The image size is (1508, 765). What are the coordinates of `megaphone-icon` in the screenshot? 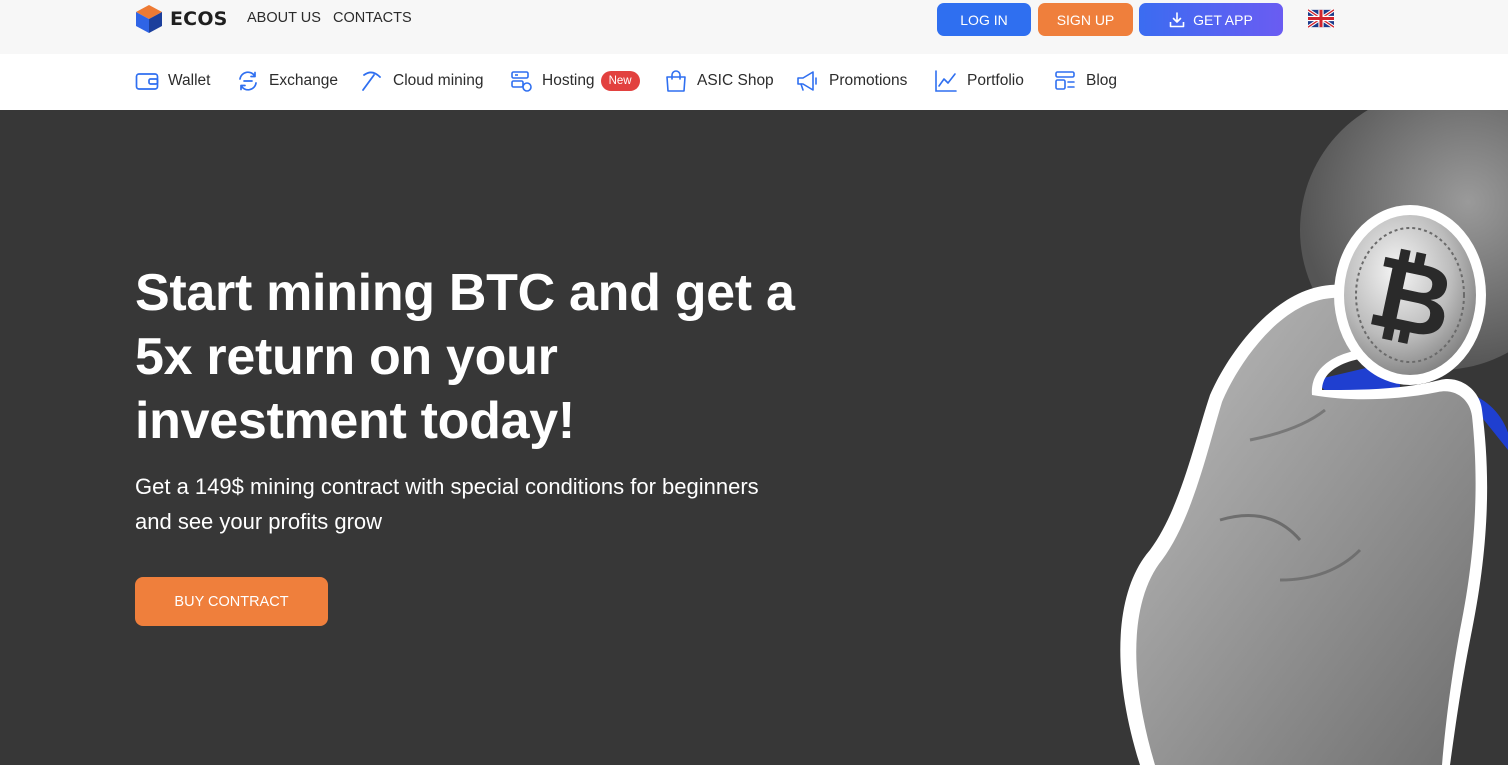 It's located at (807, 81).